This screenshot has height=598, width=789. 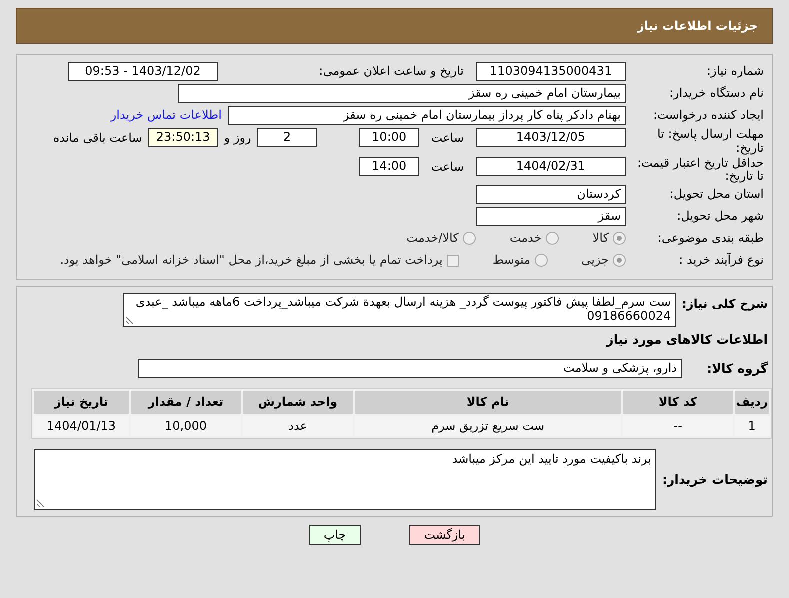 I want to click on field-label: تاریخ و ساعت اعلان عمومی:, so click(x=391, y=71).